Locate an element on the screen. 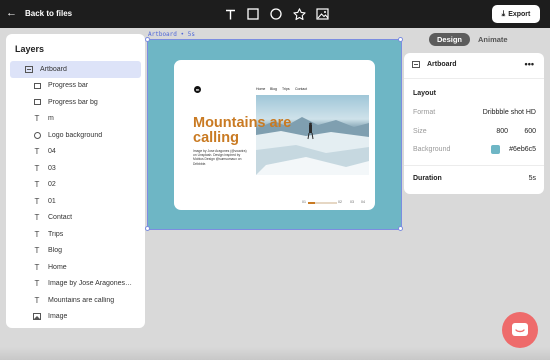  duration-label: Duration is located at coordinates (427, 178).